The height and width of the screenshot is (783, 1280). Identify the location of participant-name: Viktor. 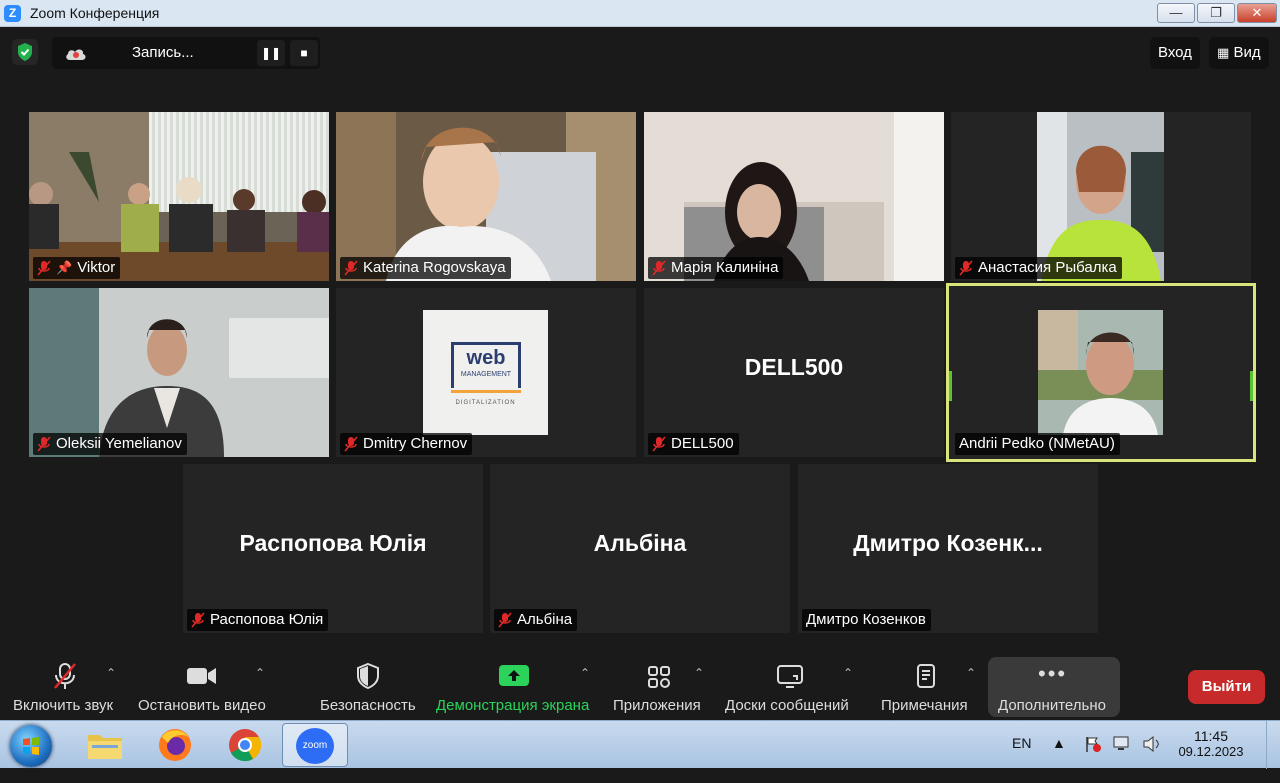
(96, 267).